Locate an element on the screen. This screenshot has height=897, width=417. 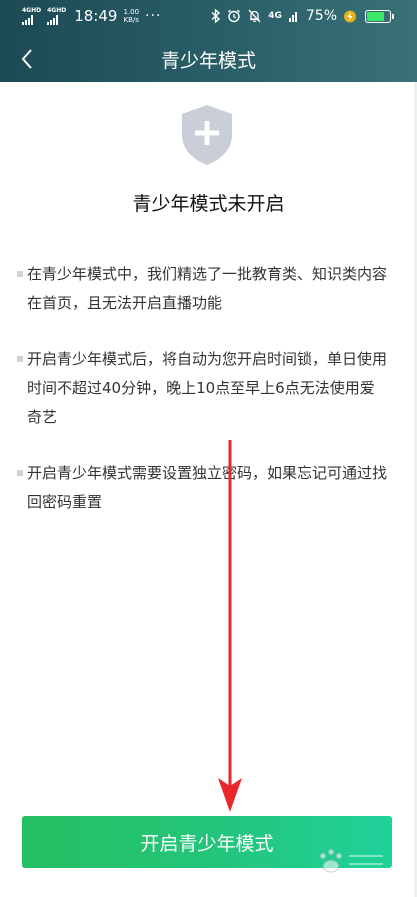
network-2-label: 4GHD is located at coordinates (57, 10).